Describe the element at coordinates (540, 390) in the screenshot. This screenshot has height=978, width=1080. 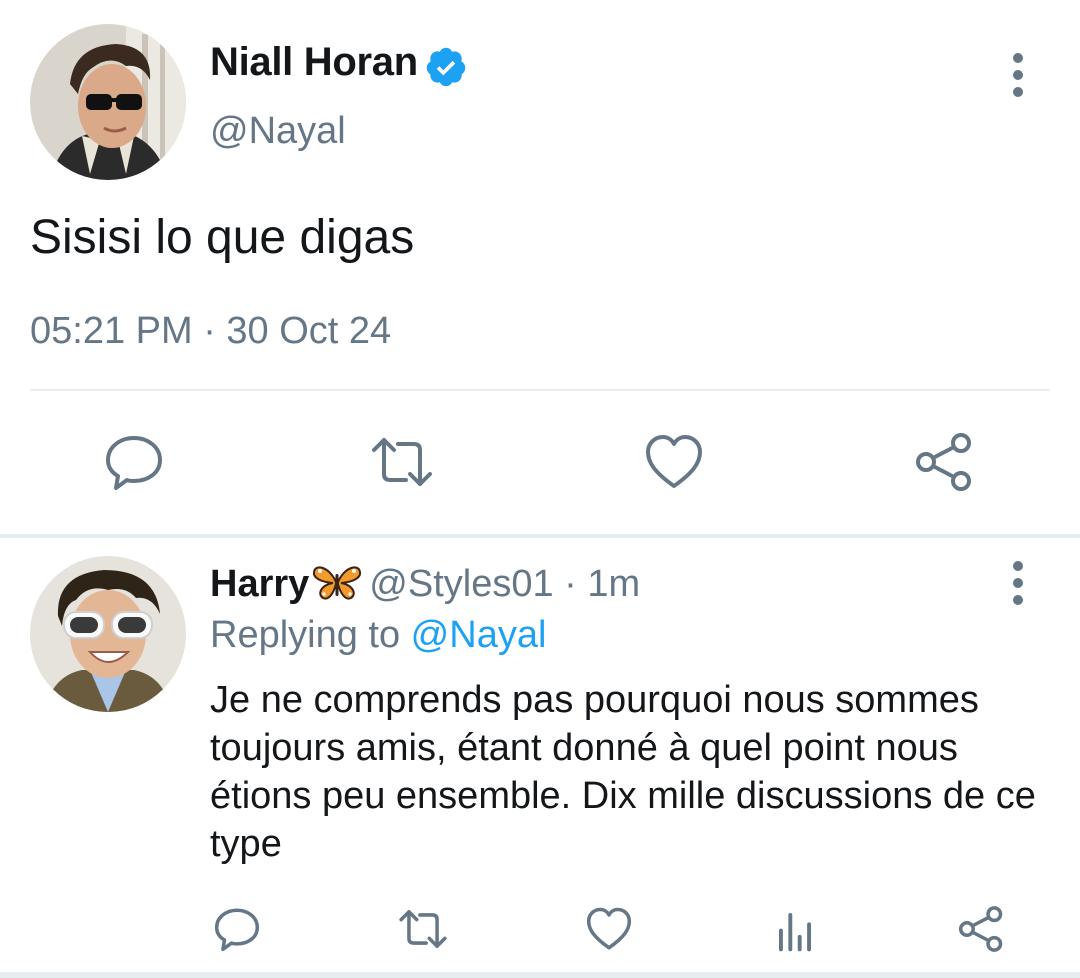
I see `divider` at that location.